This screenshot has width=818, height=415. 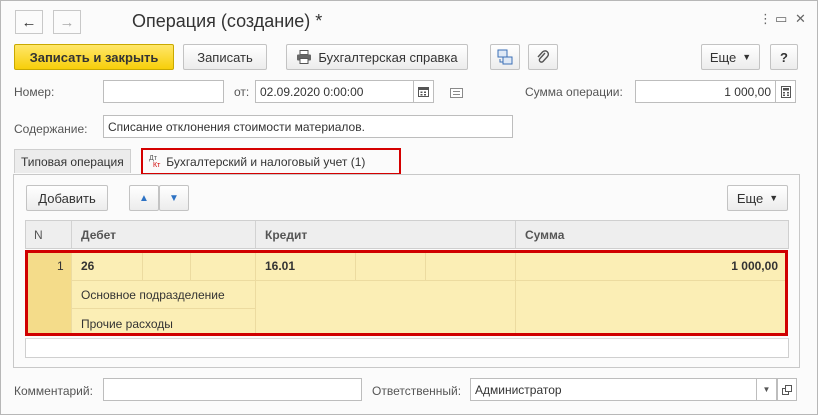 I want to click on structure-button, so click(x=505, y=57).